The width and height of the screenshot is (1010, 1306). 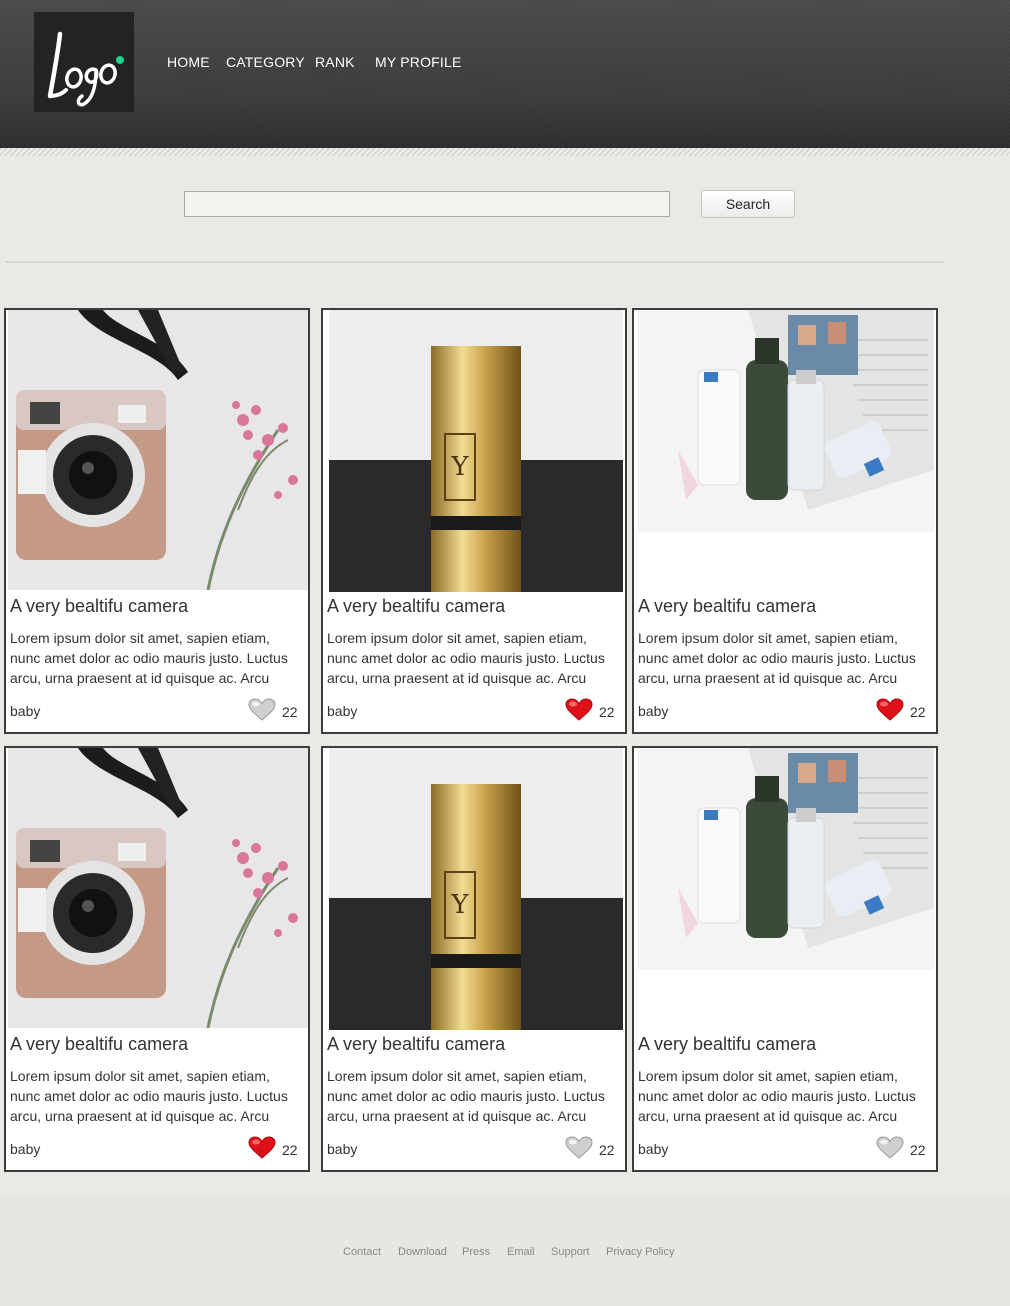 What do you see at coordinates (85, 69) in the screenshot?
I see `logo-mark` at bounding box center [85, 69].